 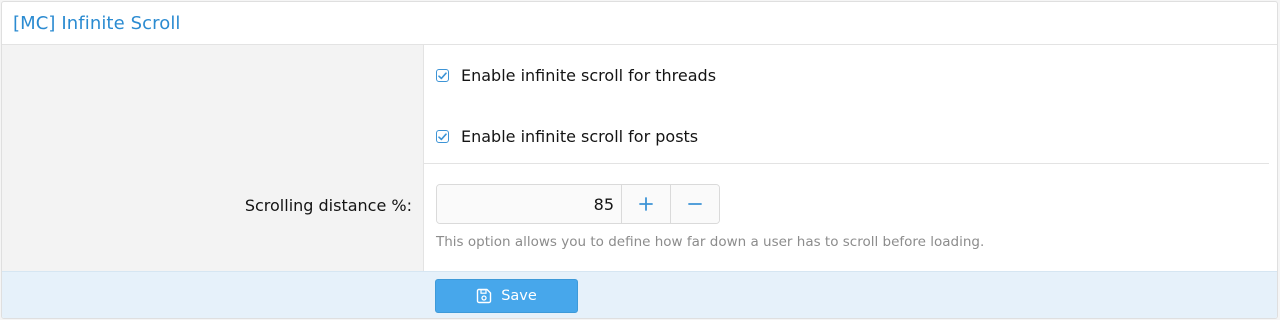 I want to click on minus-icon, so click(x=695, y=204).